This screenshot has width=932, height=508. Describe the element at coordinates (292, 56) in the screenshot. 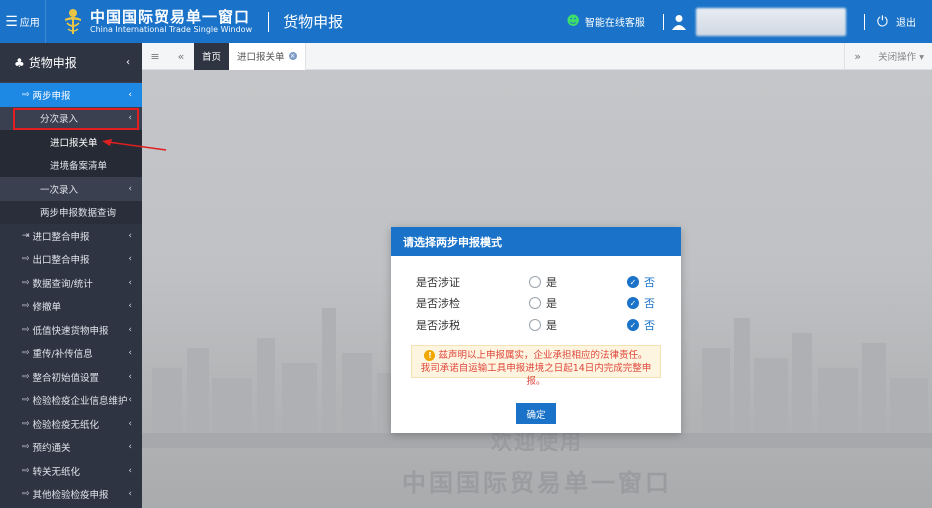

I see `close-icon: ×` at that location.